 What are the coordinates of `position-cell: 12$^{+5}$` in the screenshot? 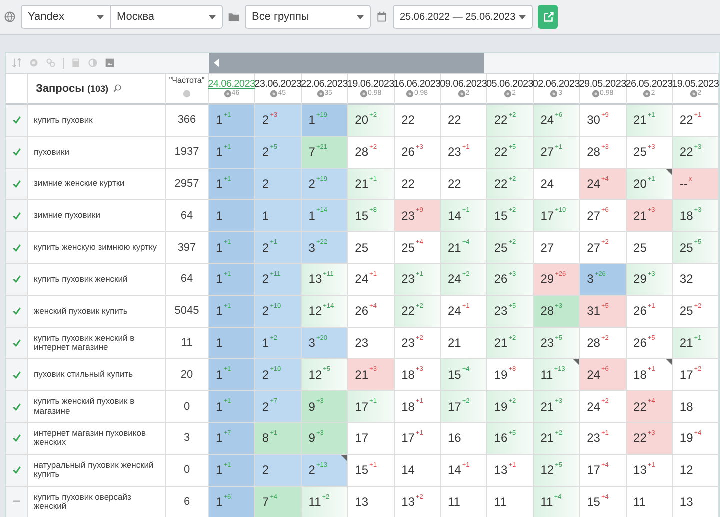 It's located at (325, 375).